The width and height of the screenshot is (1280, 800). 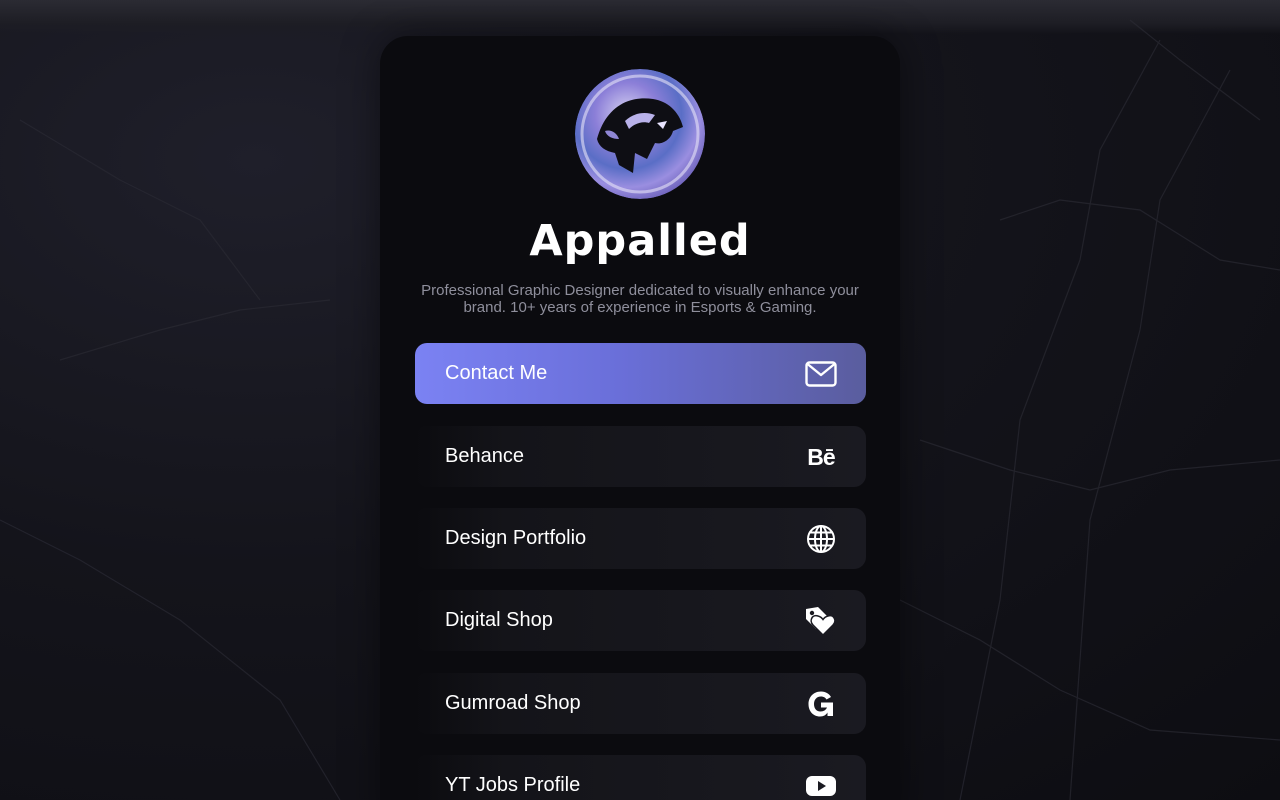 What do you see at coordinates (640, 17) in the screenshot?
I see `top-texture-band` at bounding box center [640, 17].